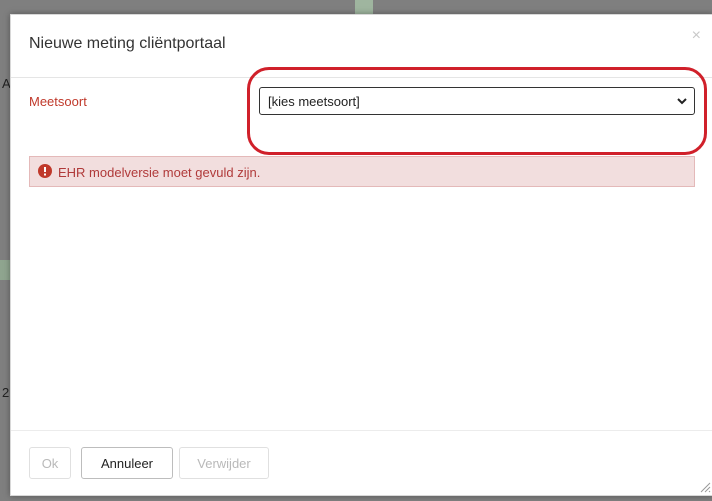 The width and height of the screenshot is (712, 501). What do you see at coordinates (364, 7) in the screenshot?
I see `background-strip` at bounding box center [364, 7].